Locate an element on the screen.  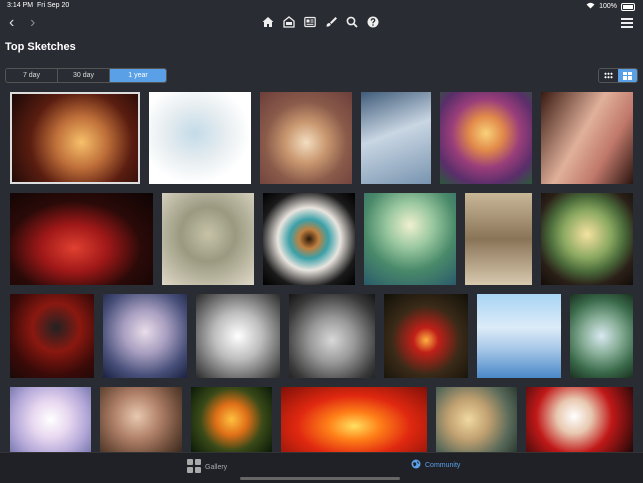
toolbar: ‹ › is located at coordinates (321, 23).